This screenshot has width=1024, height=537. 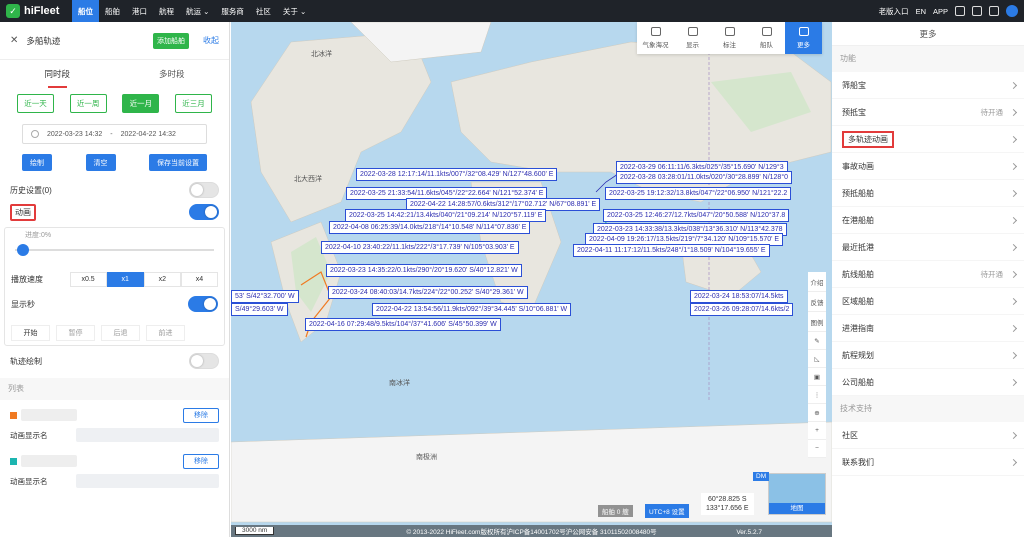 What do you see at coordinates (928, 435) in the screenshot?
I see `menu-item-community: 社区` at bounding box center [928, 435].